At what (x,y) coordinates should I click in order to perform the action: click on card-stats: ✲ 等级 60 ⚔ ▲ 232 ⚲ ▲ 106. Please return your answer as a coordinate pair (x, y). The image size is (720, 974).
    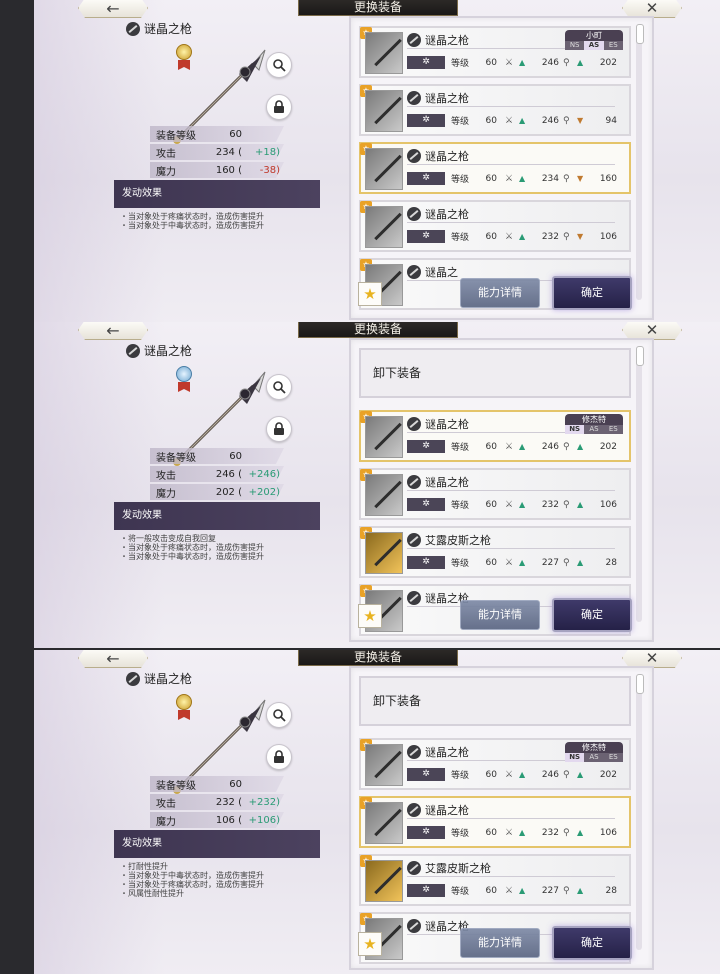
    Looking at the image, I should click on (517, 504).